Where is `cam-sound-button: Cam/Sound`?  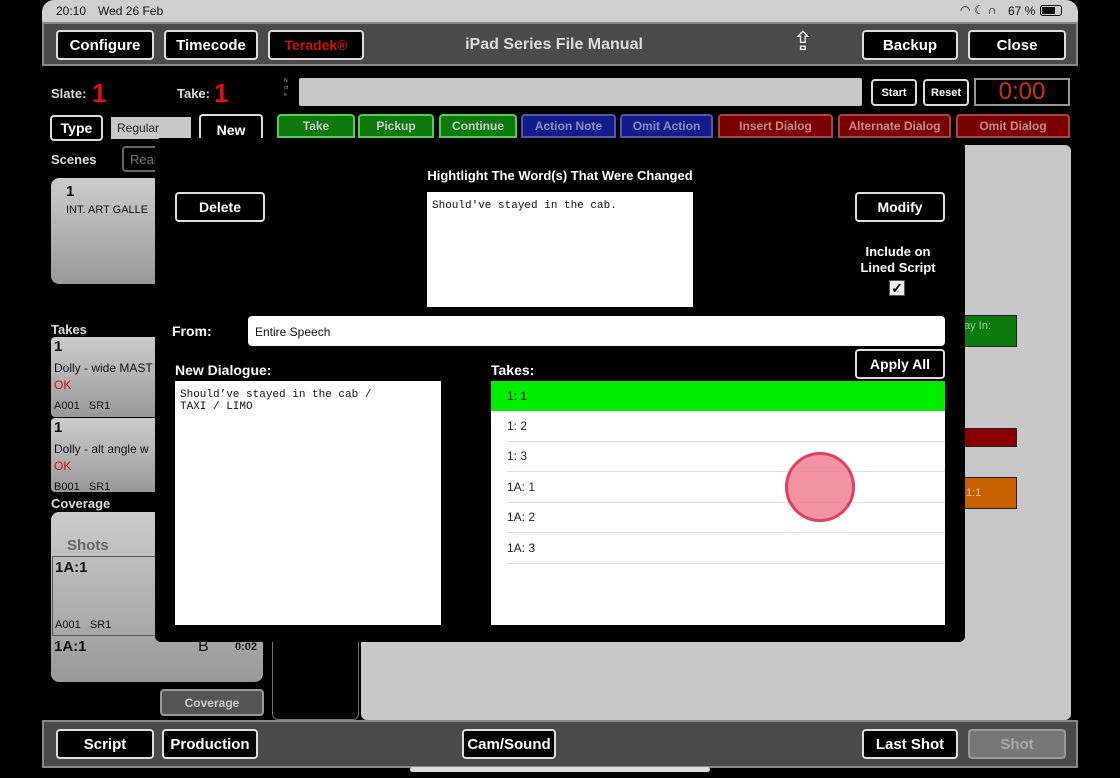
cam-sound-button: Cam/Sound is located at coordinates (509, 744).